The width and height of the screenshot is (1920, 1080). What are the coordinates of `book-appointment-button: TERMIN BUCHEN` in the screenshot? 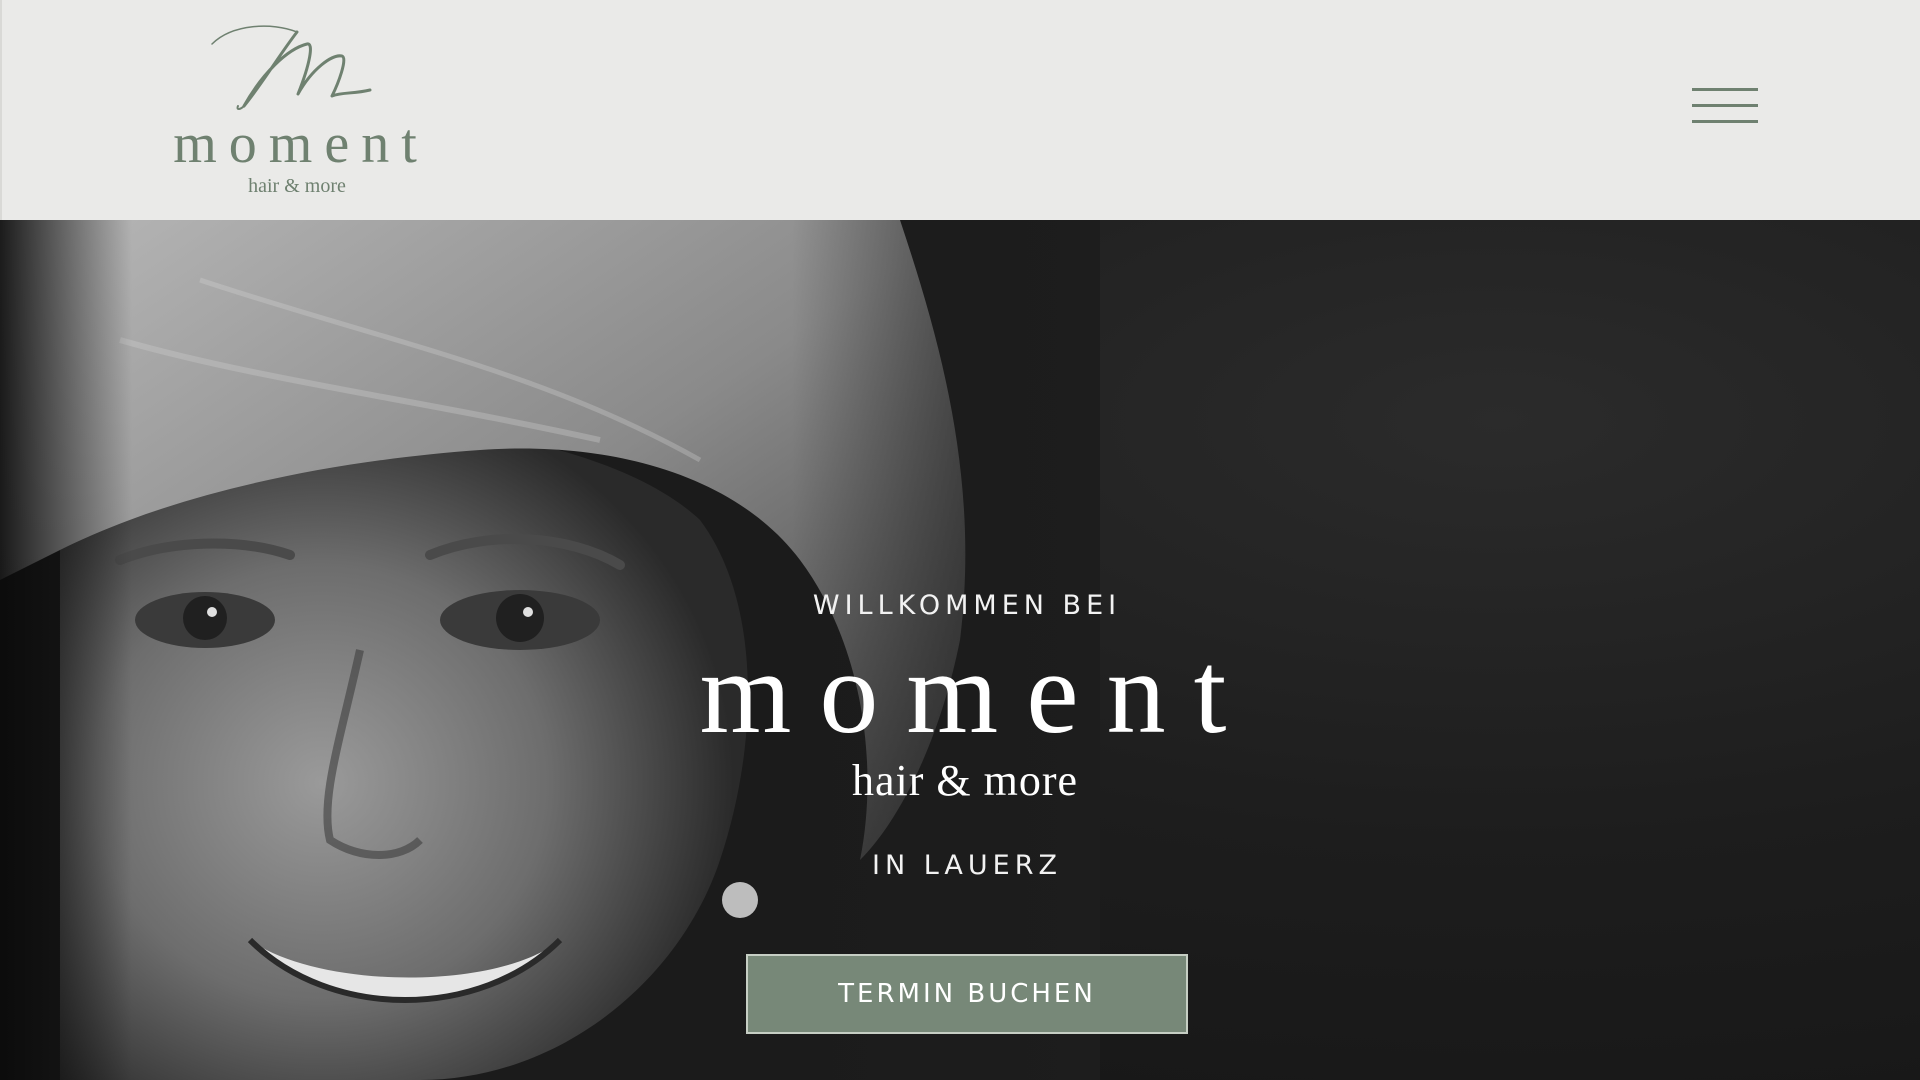 It's located at (967, 994).